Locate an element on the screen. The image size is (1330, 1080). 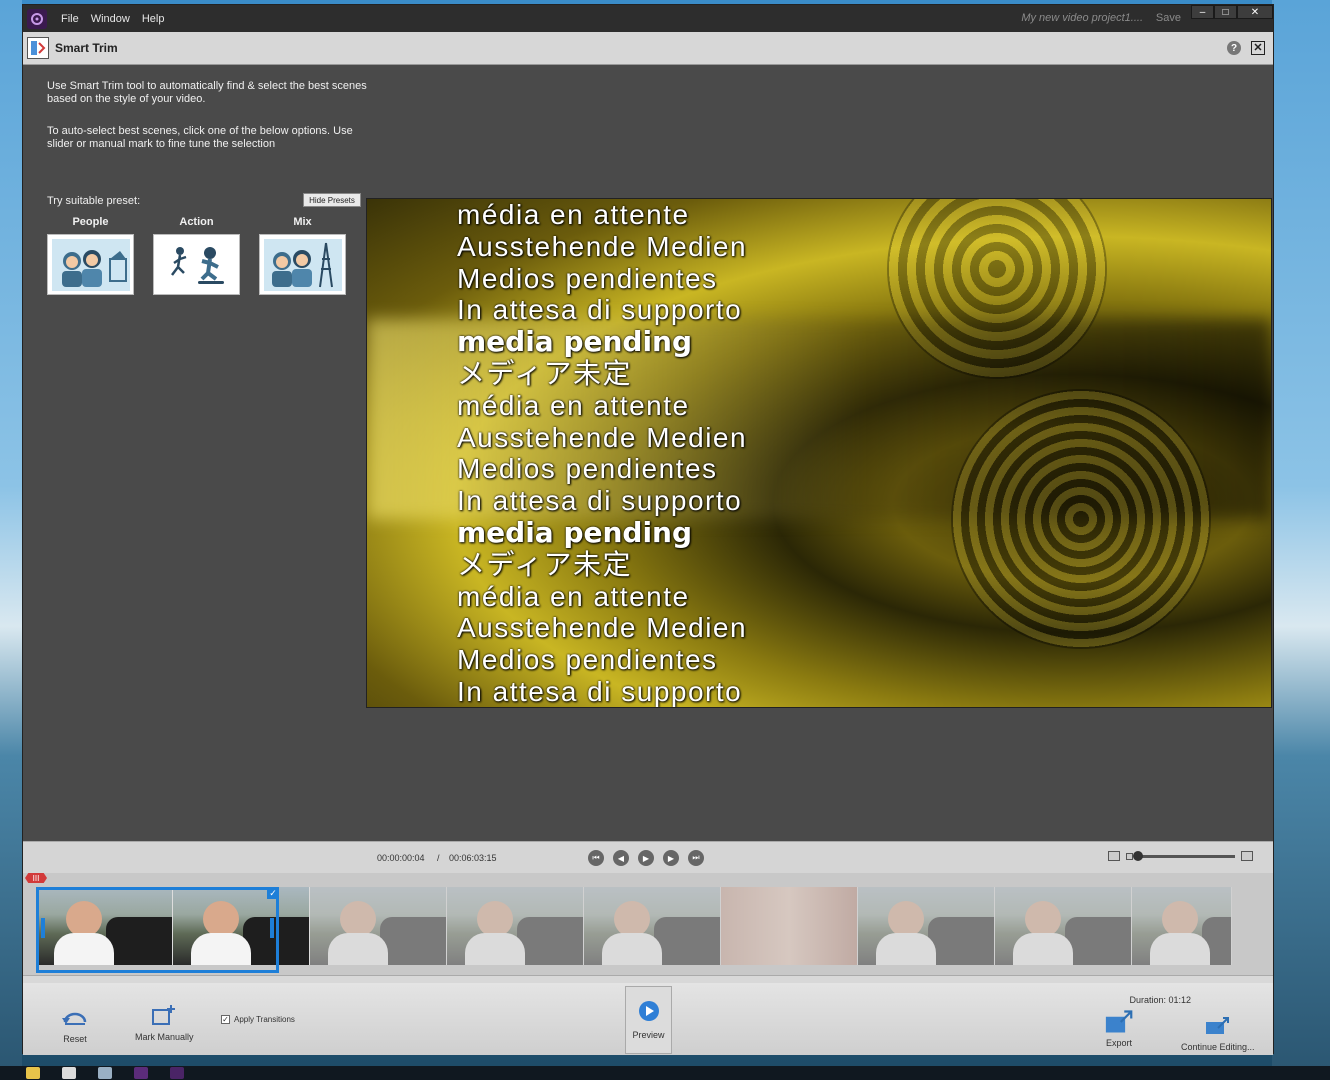
premiere-elements-icon is located at coordinates (141, 1073).